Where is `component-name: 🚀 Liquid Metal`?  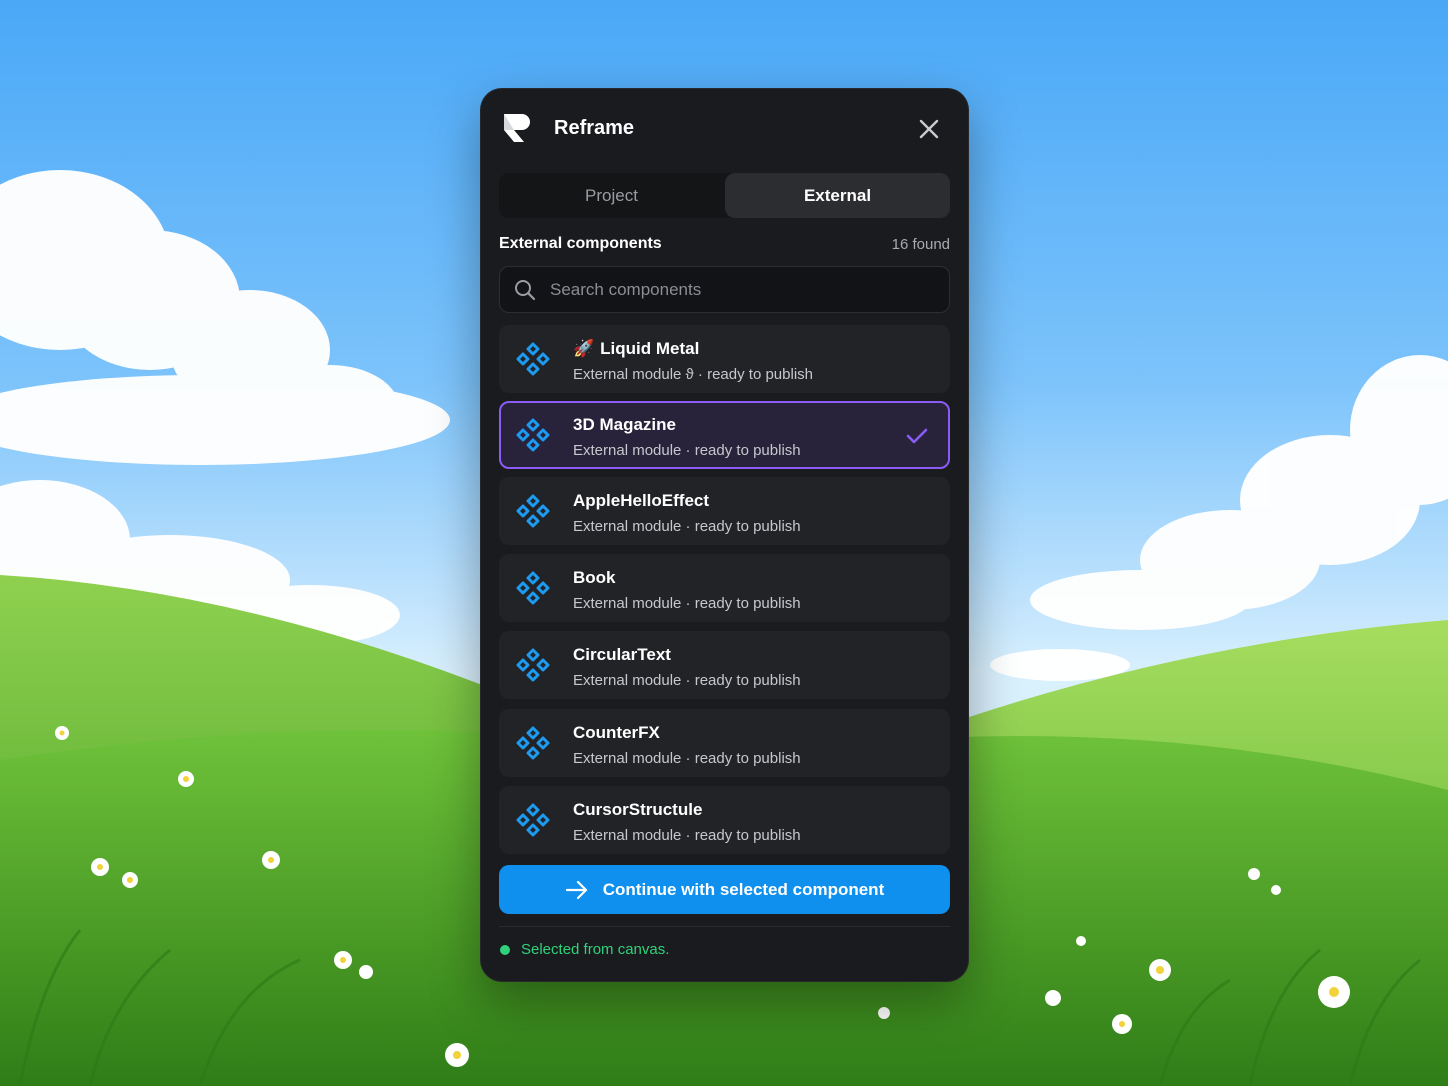
component-name: 🚀 Liquid Metal is located at coordinates (636, 349).